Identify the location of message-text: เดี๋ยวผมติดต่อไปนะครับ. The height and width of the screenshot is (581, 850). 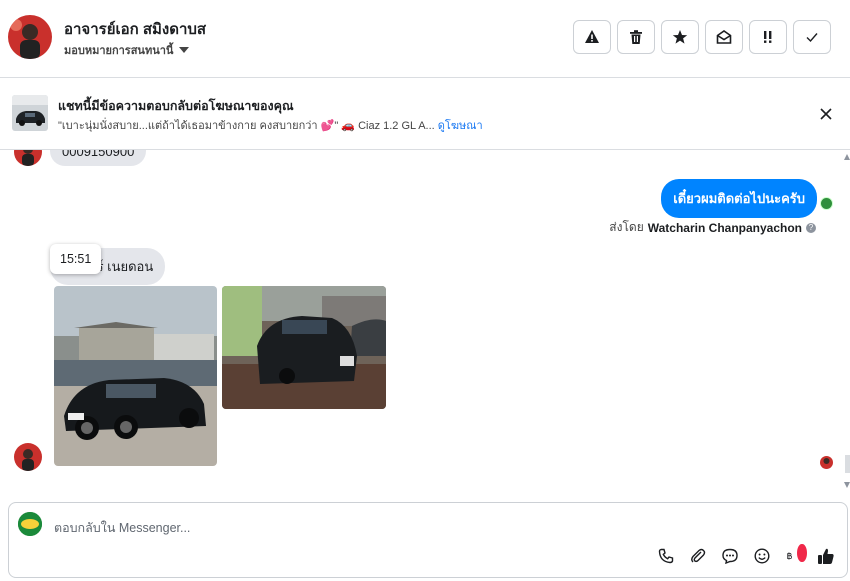
(739, 198).